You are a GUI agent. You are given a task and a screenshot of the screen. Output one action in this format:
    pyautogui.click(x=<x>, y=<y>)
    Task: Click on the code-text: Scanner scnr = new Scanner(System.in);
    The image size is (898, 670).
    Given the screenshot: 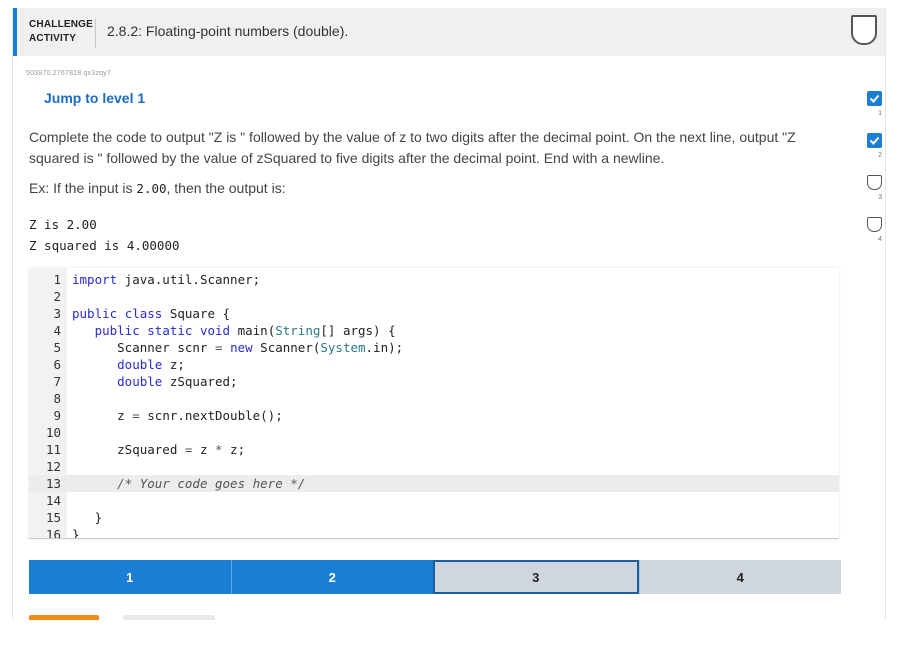 What is the action you would take?
    pyautogui.click(x=237, y=347)
    